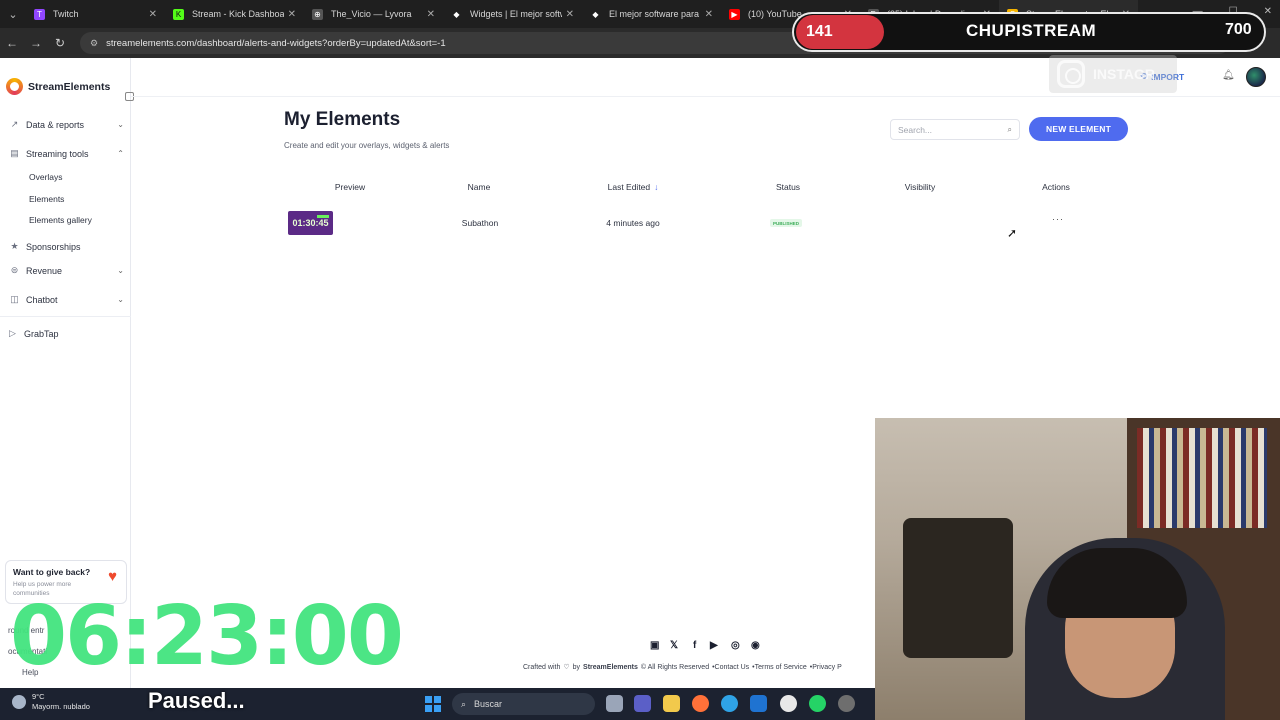  Describe the element at coordinates (310, 223) in the screenshot. I see `element-preview-thumbnail: 01:30:45` at that location.